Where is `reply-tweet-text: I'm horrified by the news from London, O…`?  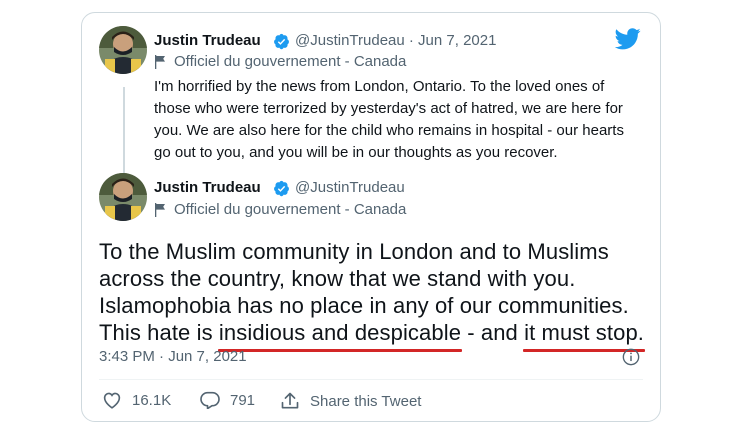
reply-tweet-text: I'm horrified by the news from London, O… is located at coordinates (389, 119).